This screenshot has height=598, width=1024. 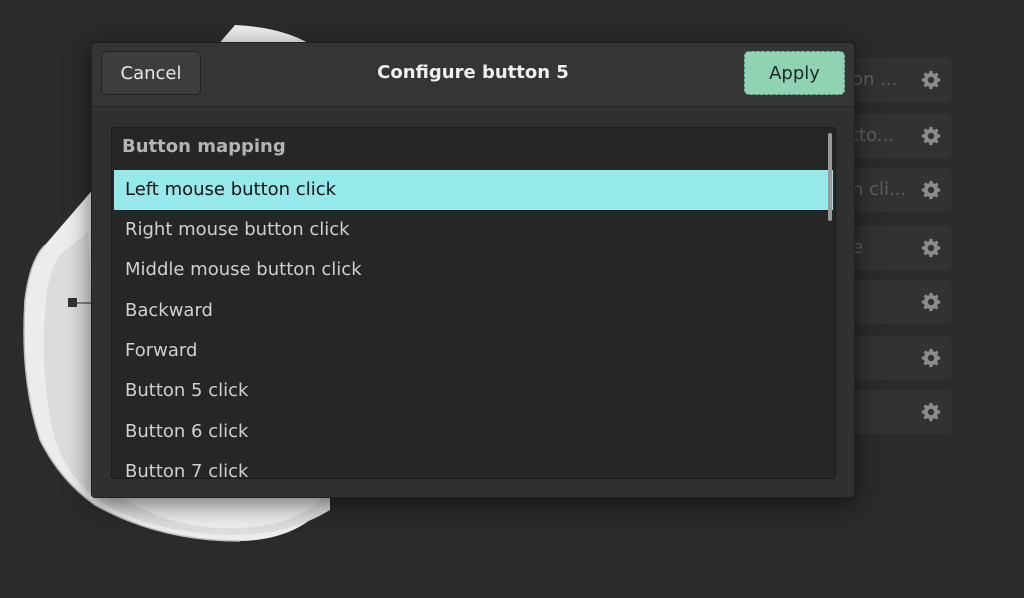 What do you see at coordinates (830, 177) in the screenshot?
I see `list-scrollbar` at bounding box center [830, 177].